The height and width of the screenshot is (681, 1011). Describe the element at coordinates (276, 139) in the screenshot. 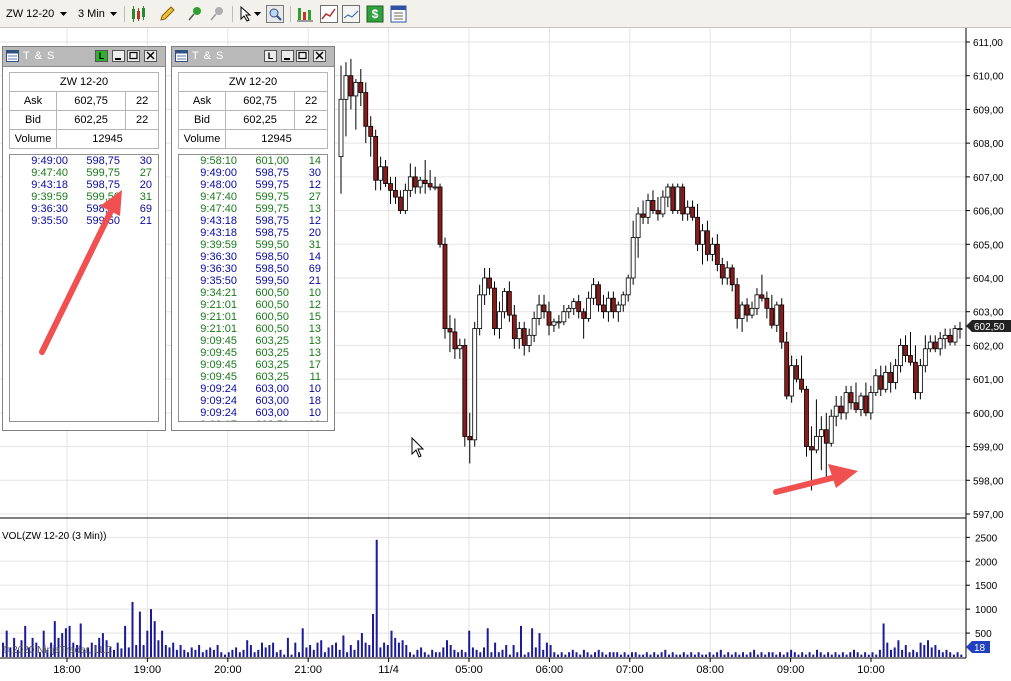

I see `volume-value: 12945` at that location.